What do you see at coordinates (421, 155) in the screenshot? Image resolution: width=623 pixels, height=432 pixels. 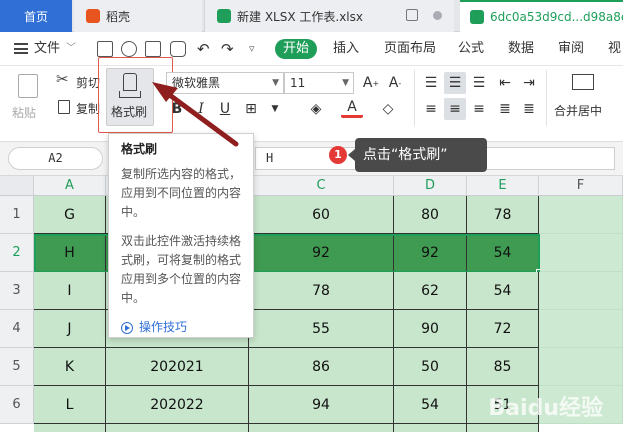 I see `instruction-callout: 点击“格式刷”` at bounding box center [421, 155].